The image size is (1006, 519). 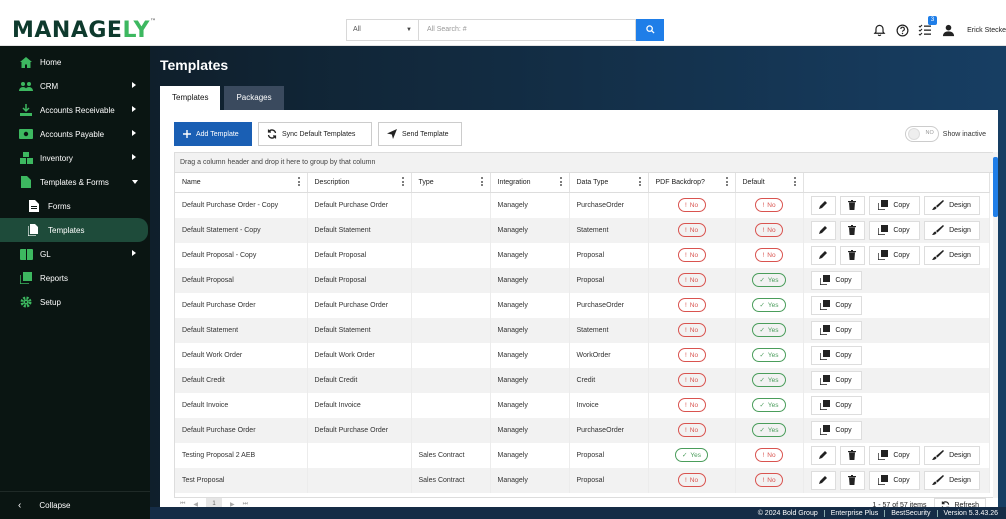 What do you see at coordinates (26, 254) in the screenshot?
I see `ledger-icon` at bounding box center [26, 254].